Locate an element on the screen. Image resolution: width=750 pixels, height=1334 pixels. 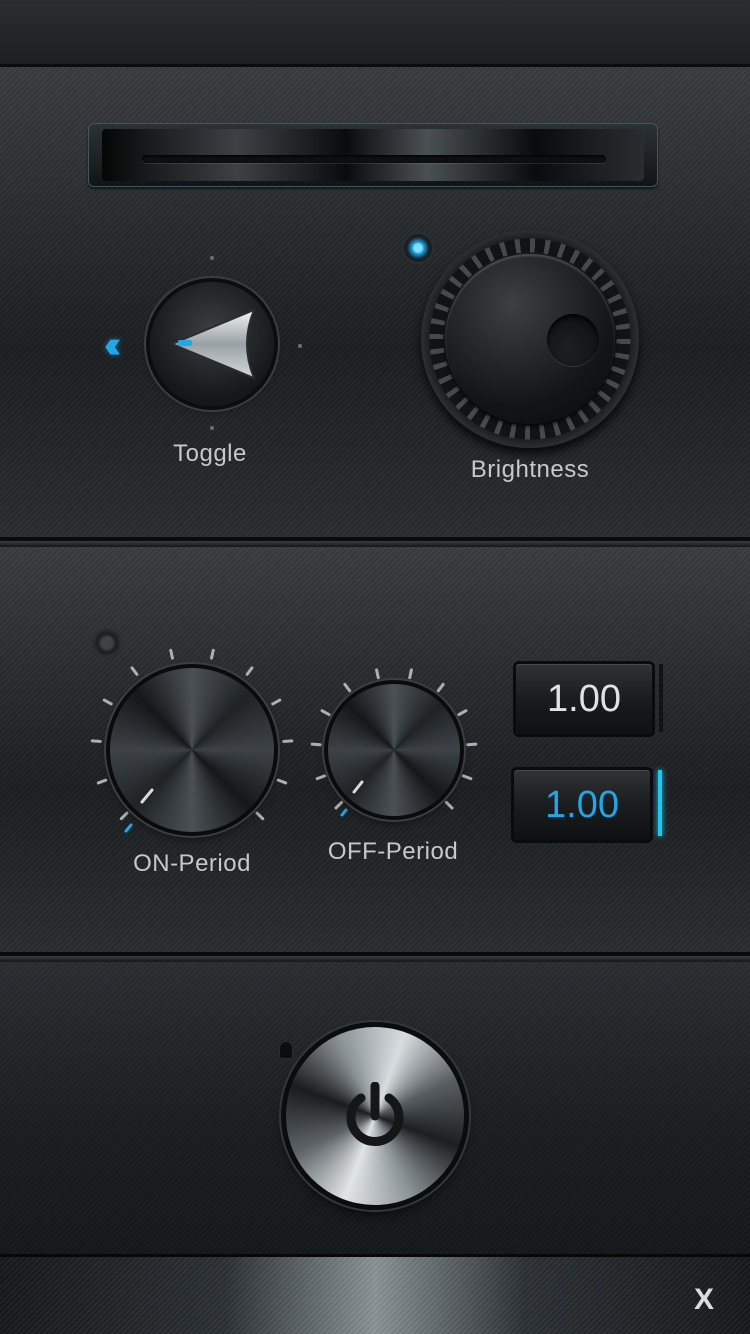
on-period-knob-pointer is located at coordinates (147, 796).